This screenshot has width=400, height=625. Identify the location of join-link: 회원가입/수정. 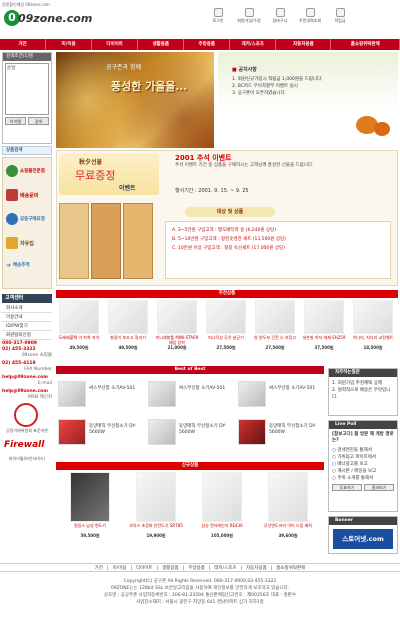
(249, 16).